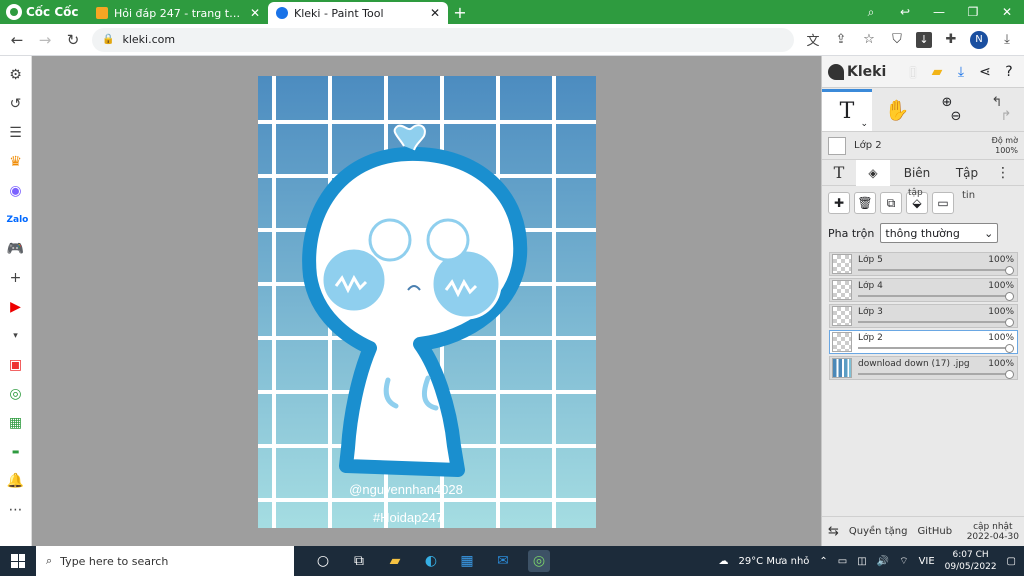 The height and width of the screenshot is (576, 1024). Describe the element at coordinates (939, 12) in the screenshot. I see `minimize-icon: —` at that location.